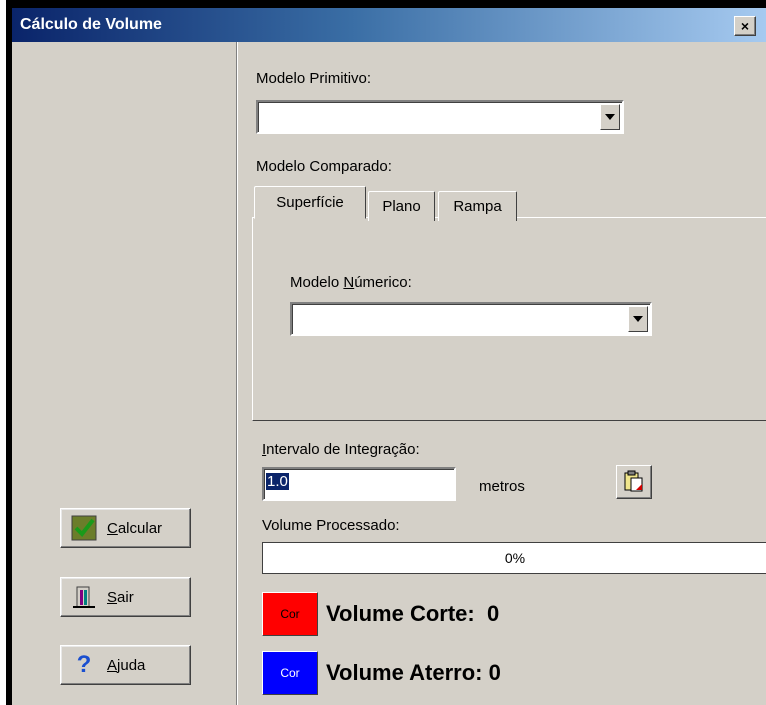 The image size is (766, 705). I want to click on aterro-color-button: Cor, so click(290, 673).